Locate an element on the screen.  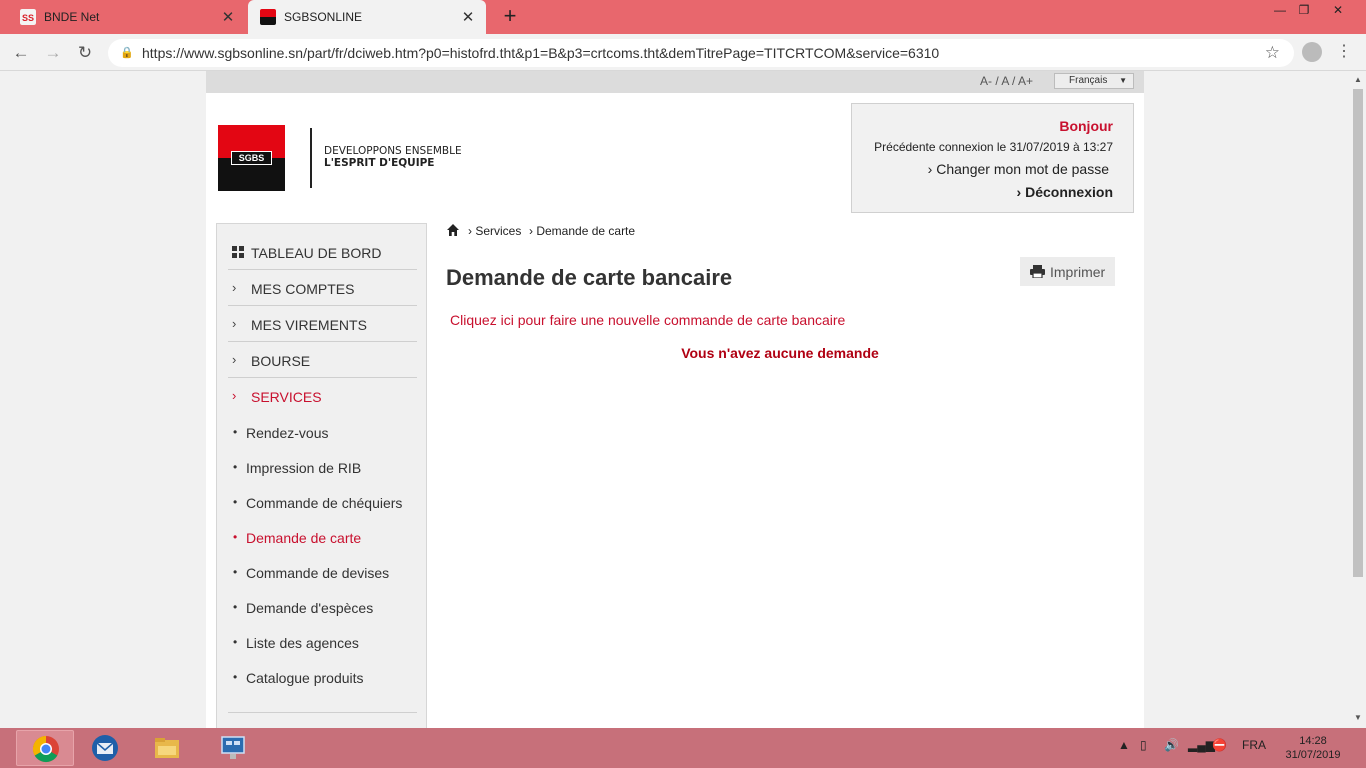
taskbar-chrome is located at coordinates (45, 748).